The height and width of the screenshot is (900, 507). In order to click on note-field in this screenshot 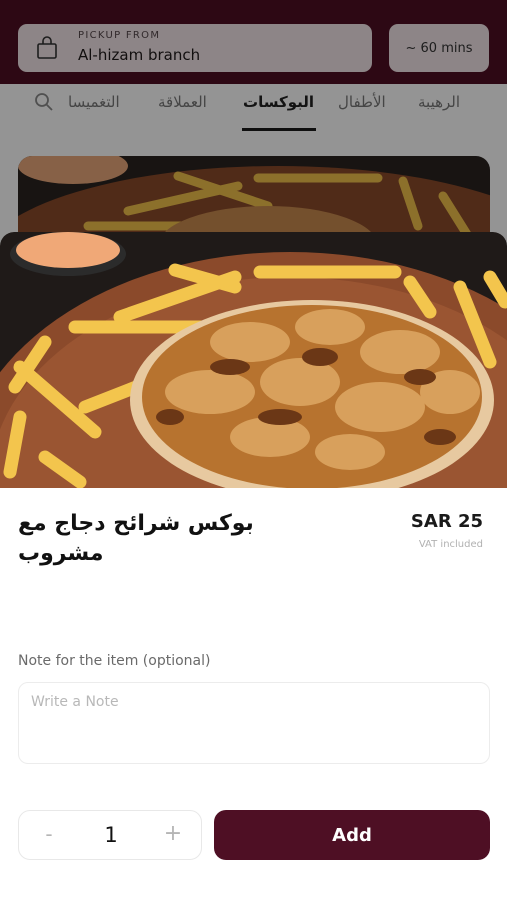, I will do `click(254, 723)`.